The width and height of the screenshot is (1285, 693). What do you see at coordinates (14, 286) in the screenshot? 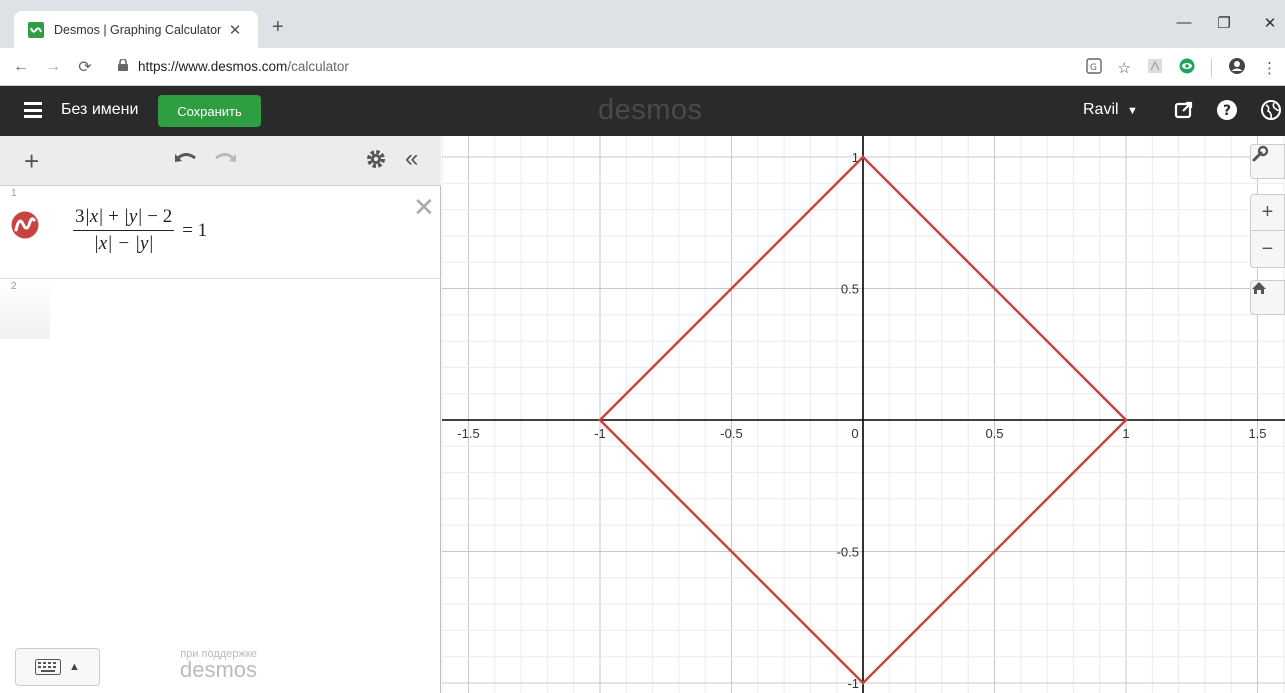
I see `row-number: 2` at bounding box center [14, 286].